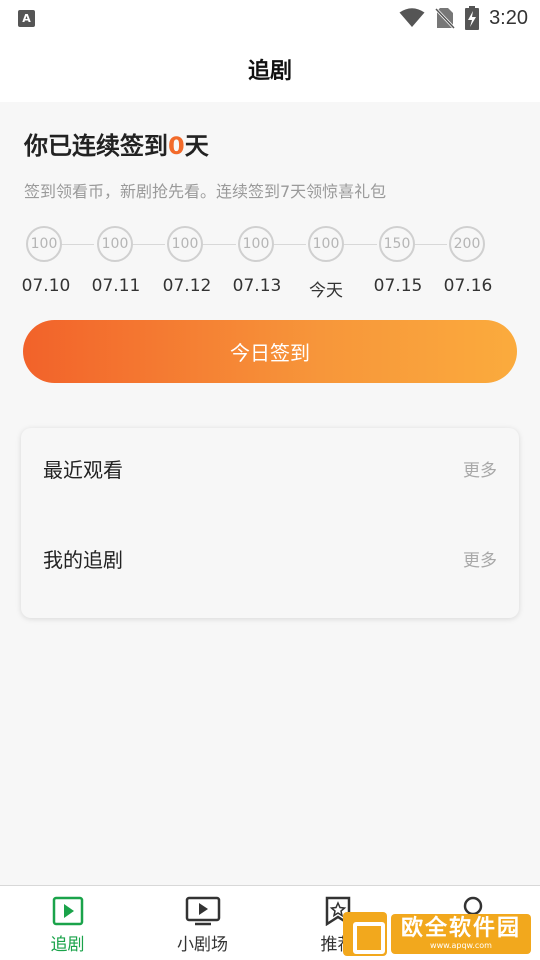  What do you see at coordinates (270, 18) in the screenshot?
I see `status-bar: A 3:20` at bounding box center [270, 18].